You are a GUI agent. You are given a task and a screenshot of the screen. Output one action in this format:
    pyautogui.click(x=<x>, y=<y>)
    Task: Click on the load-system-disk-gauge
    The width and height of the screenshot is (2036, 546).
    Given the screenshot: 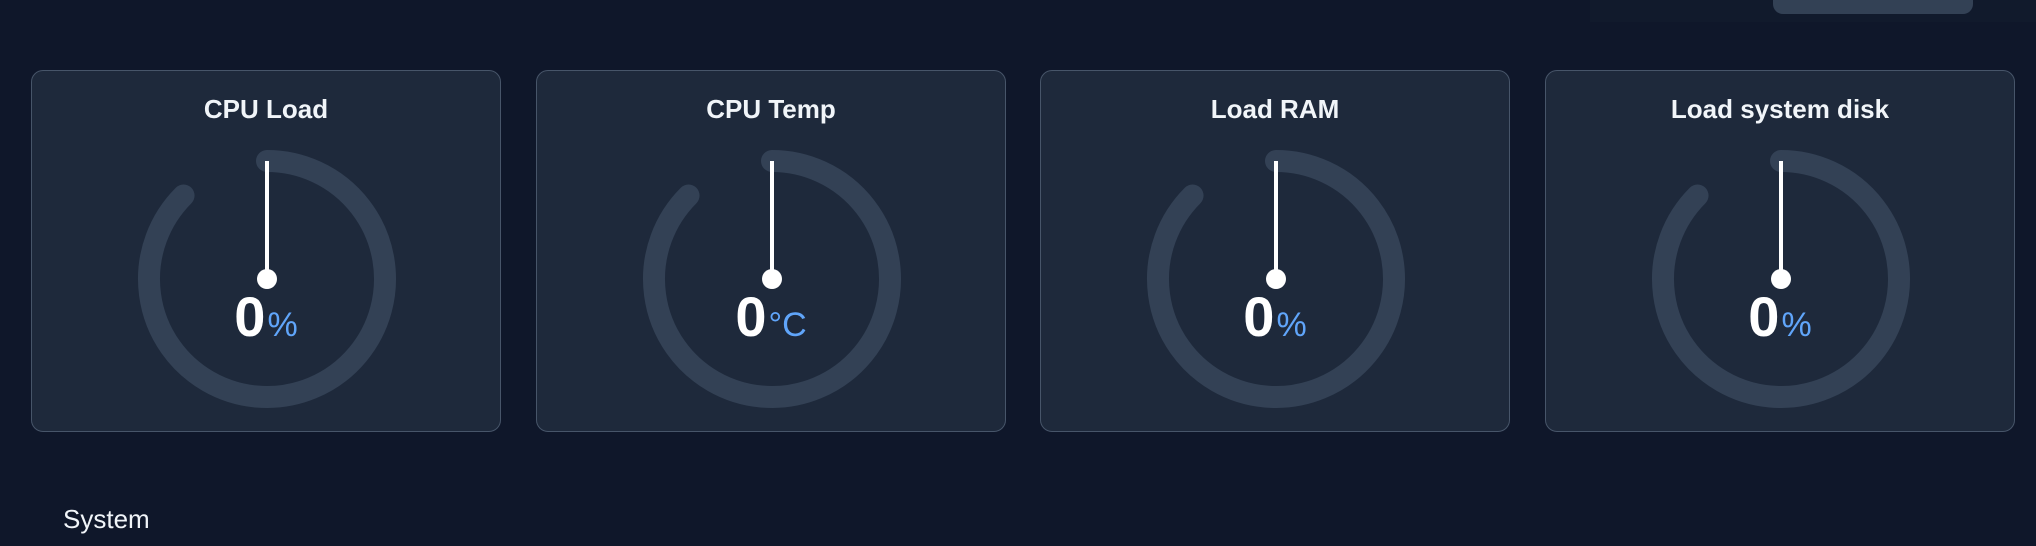 What is the action you would take?
    pyautogui.click(x=1781, y=279)
    